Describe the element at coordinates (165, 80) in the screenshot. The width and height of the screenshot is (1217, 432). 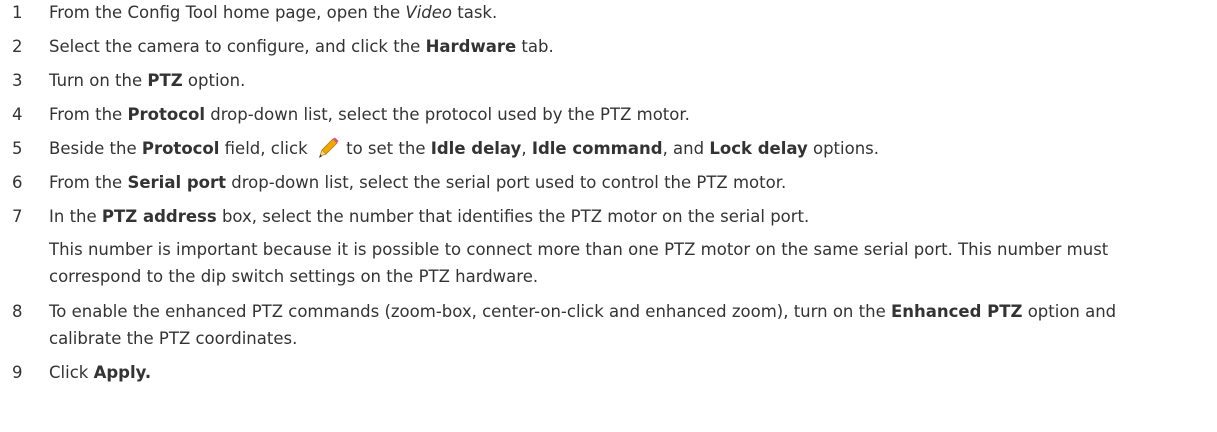
I see `ptz-option-name: PTZ` at that location.